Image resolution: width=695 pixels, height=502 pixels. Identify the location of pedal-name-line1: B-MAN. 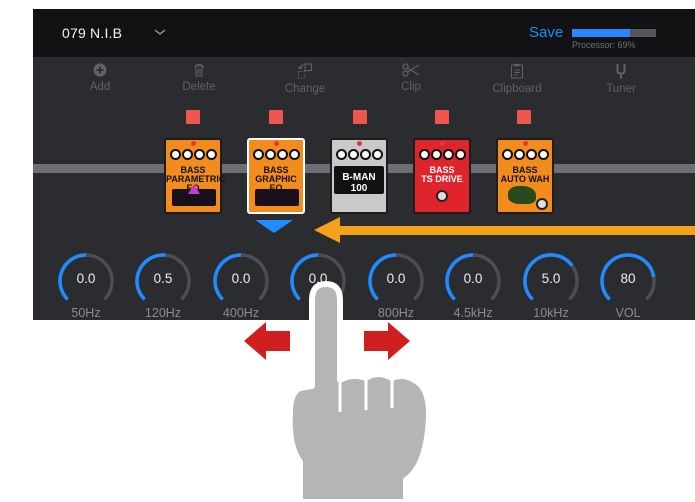
(359, 177).